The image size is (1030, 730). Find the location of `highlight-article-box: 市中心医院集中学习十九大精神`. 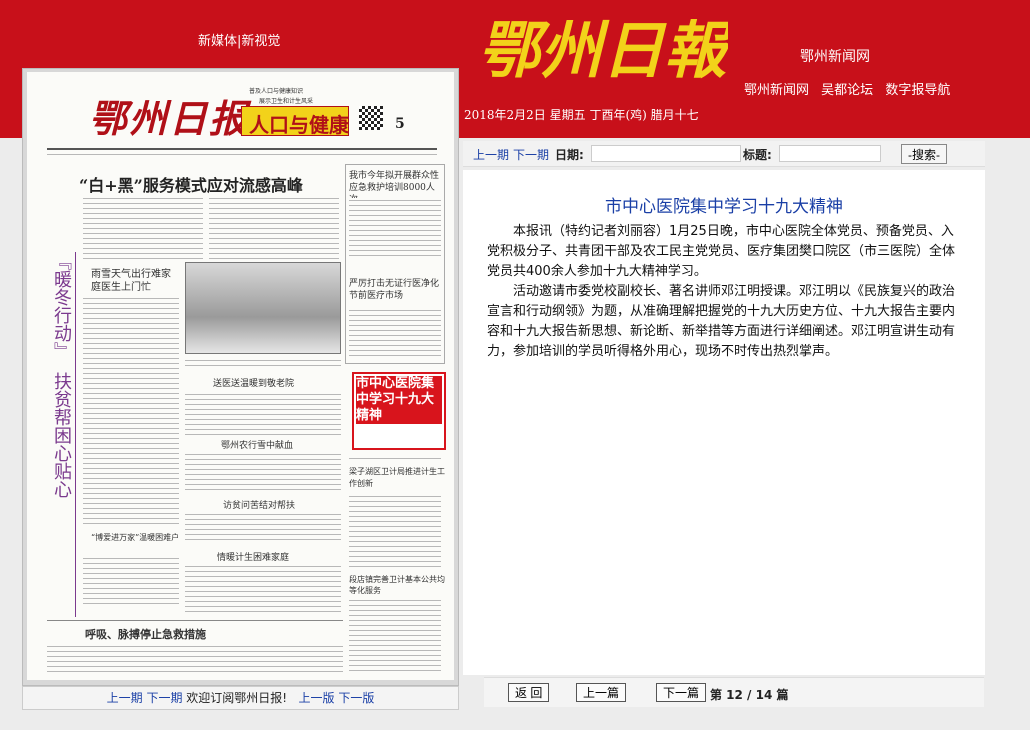

highlight-article-box: 市中心医院集中学习十九大精神 is located at coordinates (399, 411).